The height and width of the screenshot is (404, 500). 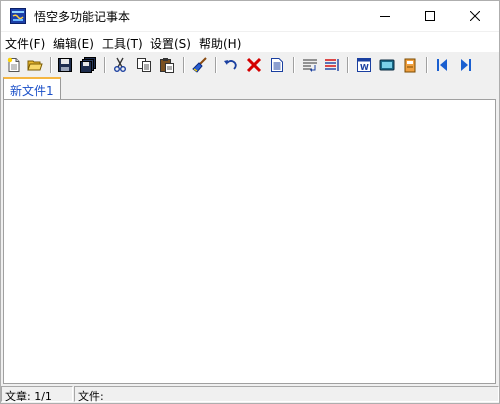 What do you see at coordinates (364, 67) in the screenshot?
I see `svg-text: W` at bounding box center [364, 67].